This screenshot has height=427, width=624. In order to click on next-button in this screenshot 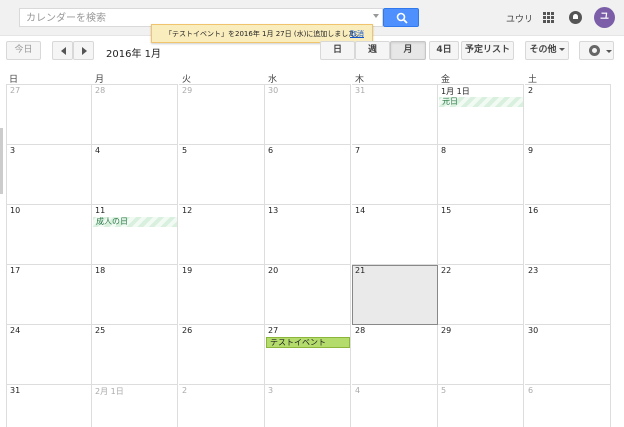, I will do `click(83, 50)`.